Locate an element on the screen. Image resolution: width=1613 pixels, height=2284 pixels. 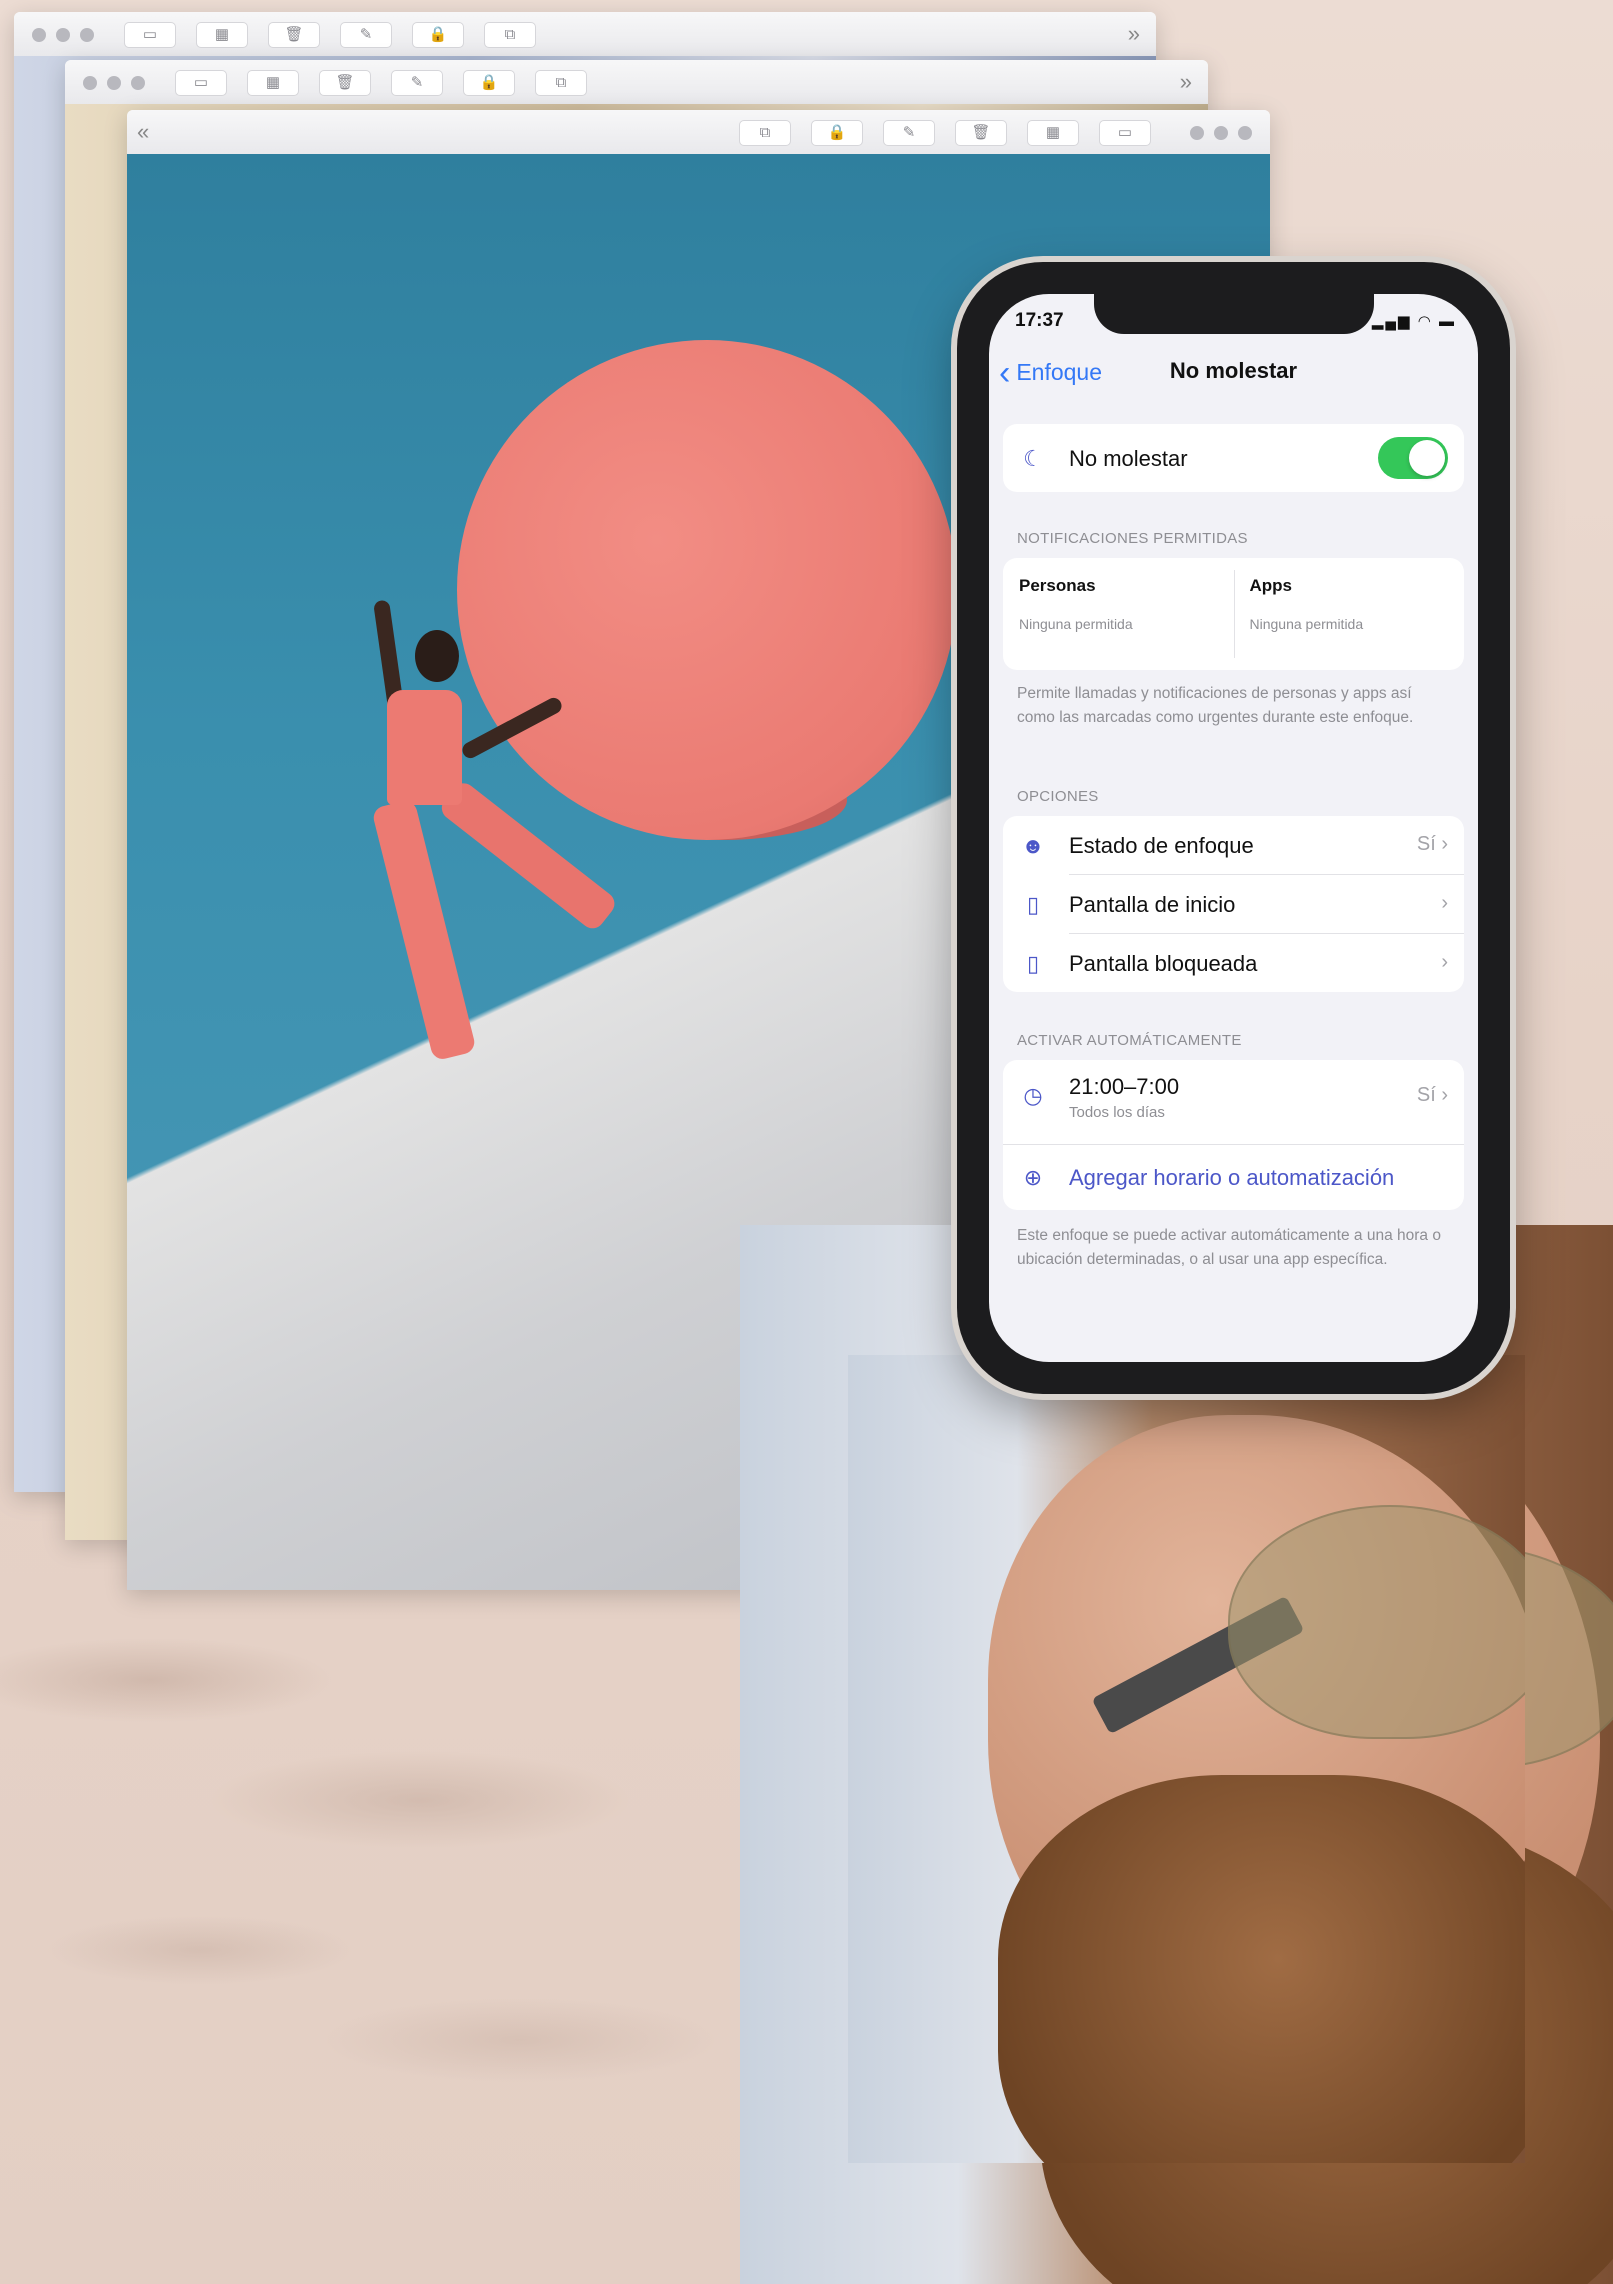
people-subtitle: Ninguna permitida is located at coordinates (1076, 624).